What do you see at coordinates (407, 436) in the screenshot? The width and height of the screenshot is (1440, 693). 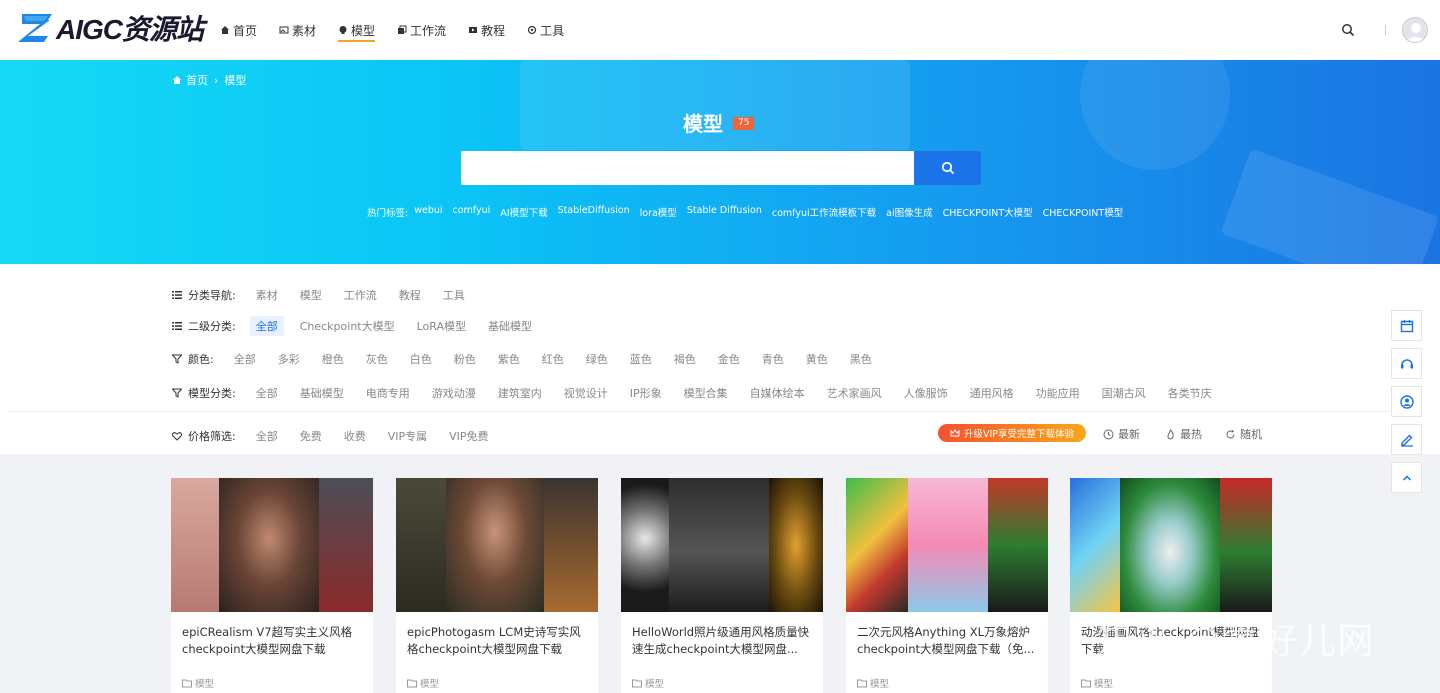 I see `filter-option: VIP专属` at bounding box center [407, 436].